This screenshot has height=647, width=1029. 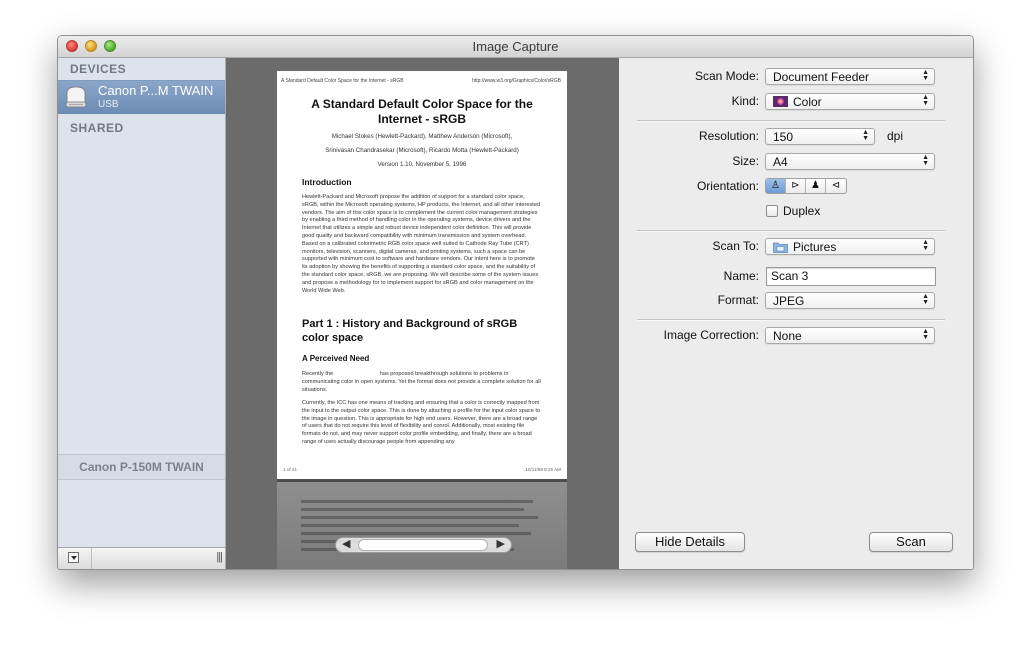 What do you see at coordinates (422, 524) in the screenshot?
I see `page-reflection` at bounding box center [422, 524].